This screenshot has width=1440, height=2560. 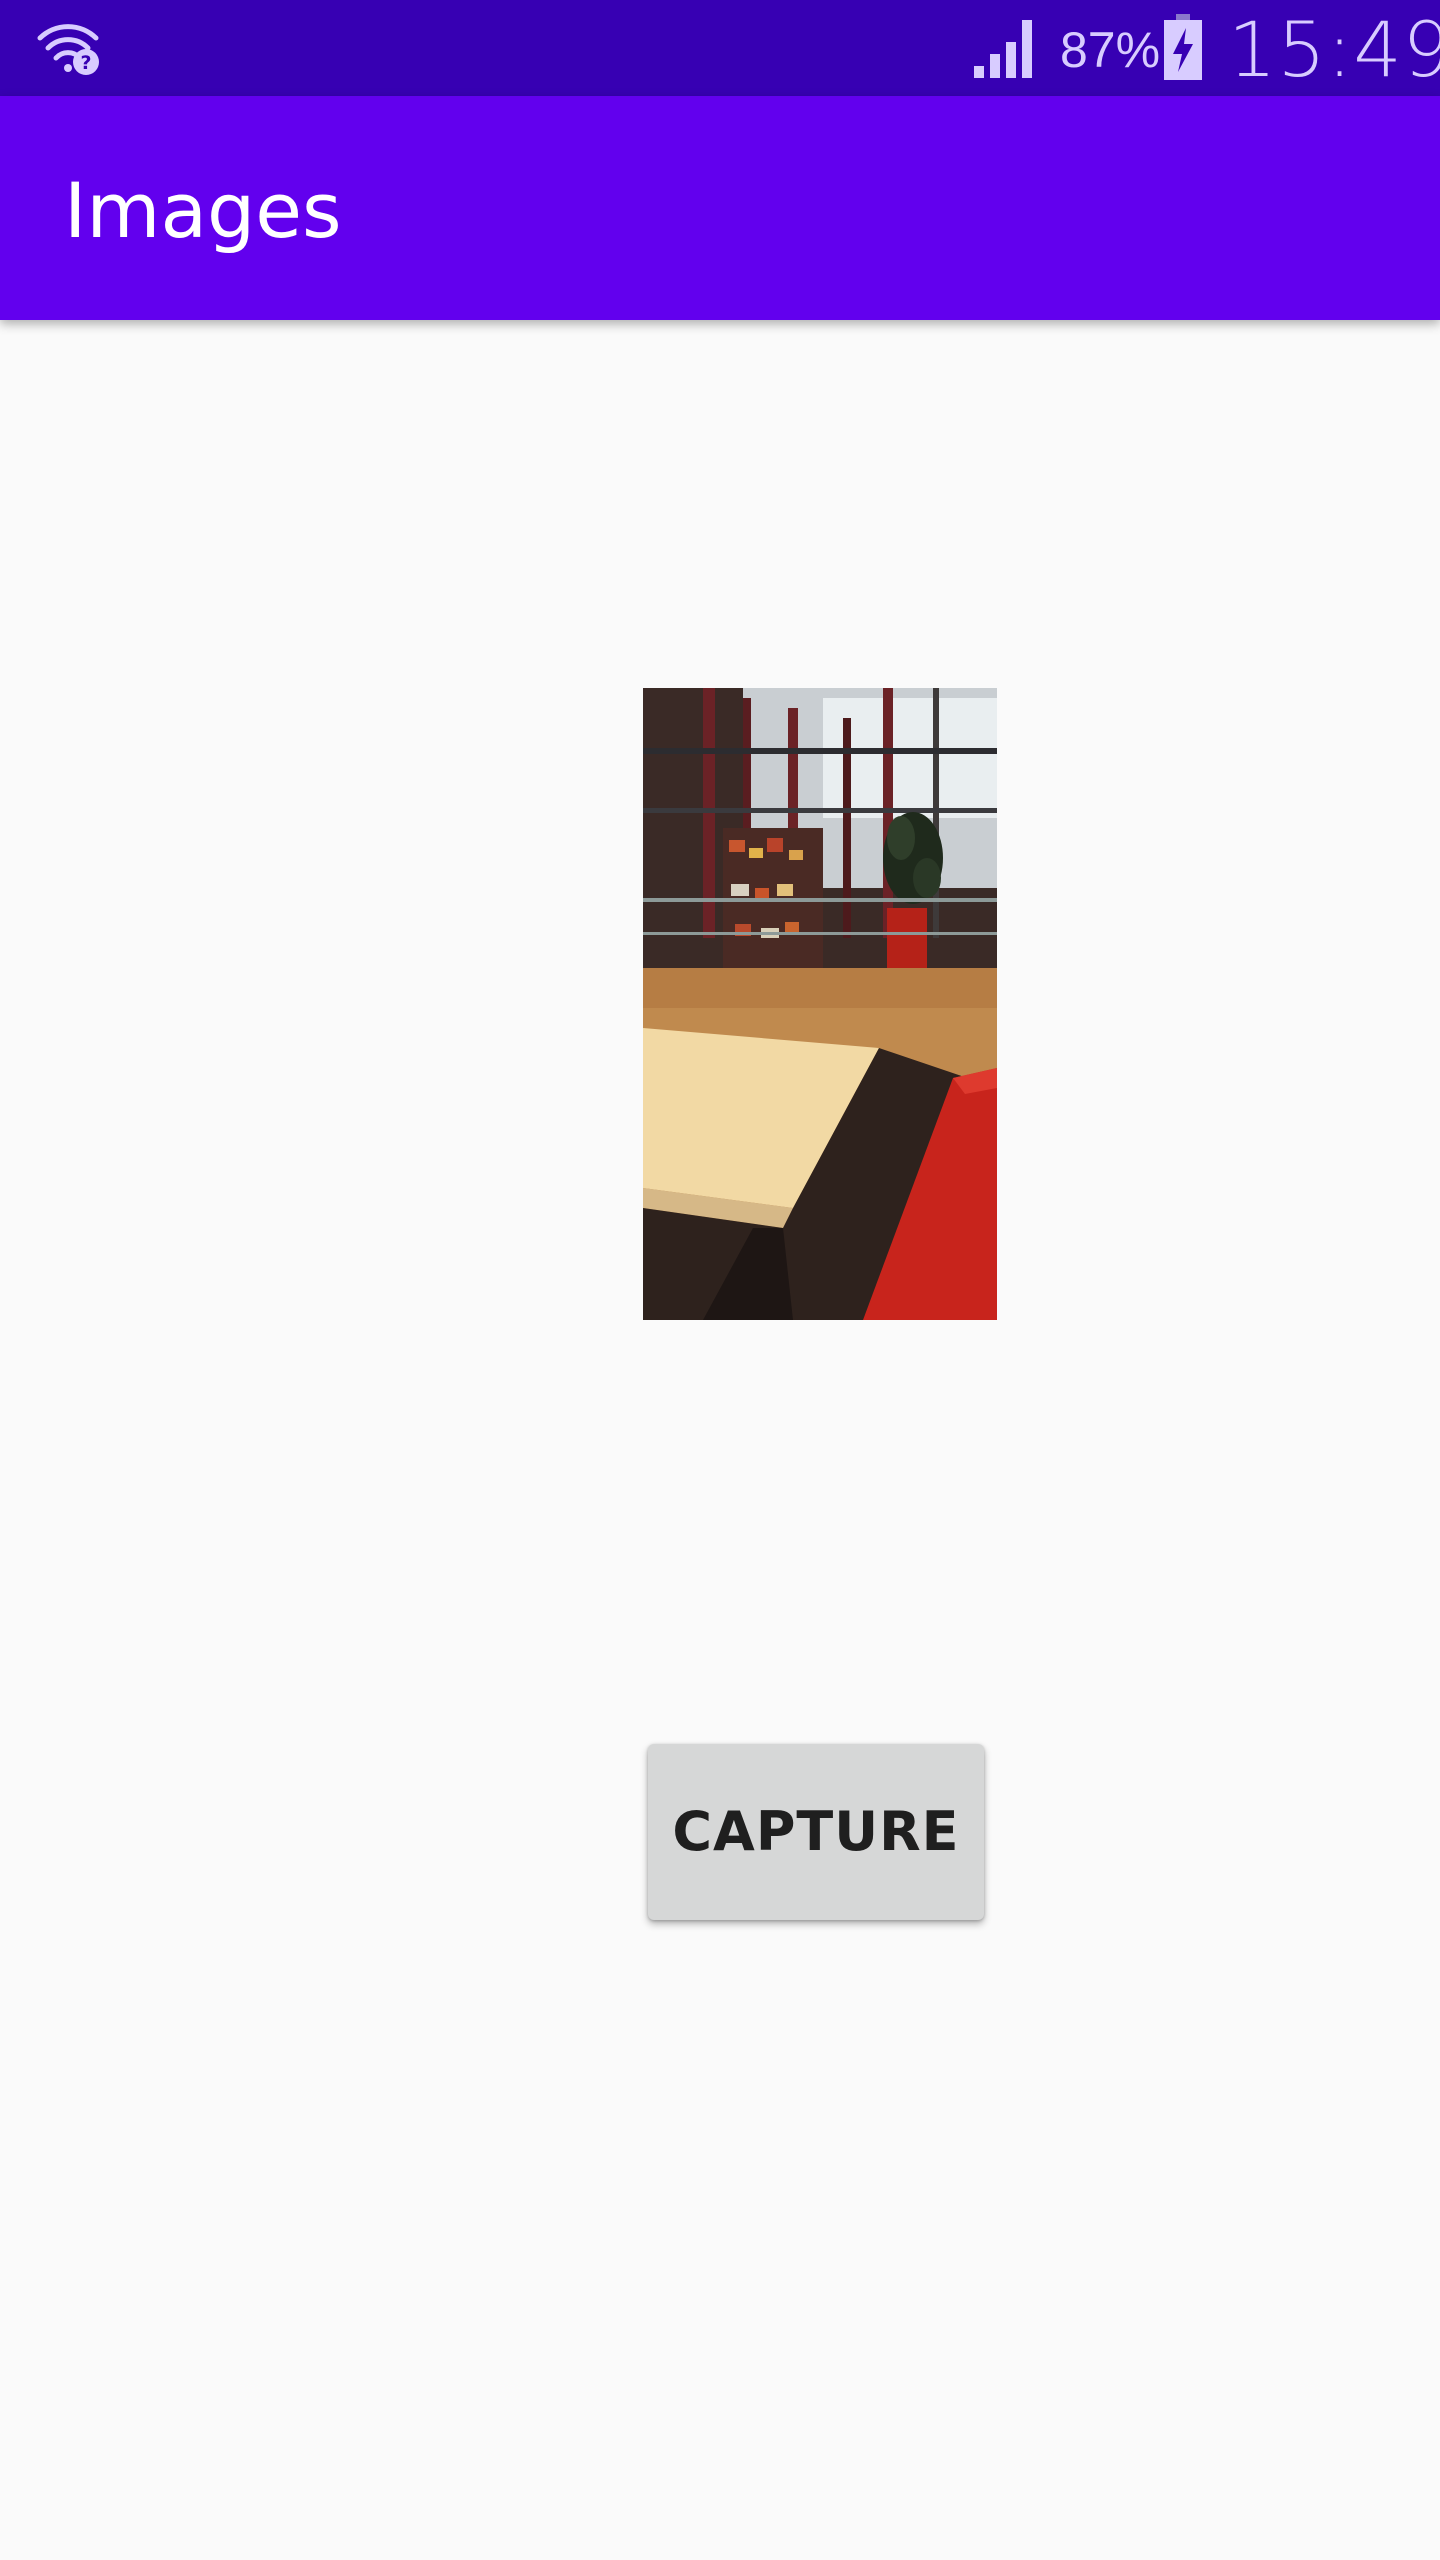 What do you see at coordinates (68, 48) in the screenshot?
I see `wifi-unknown-icon: ?` at bounding box center [68, 48].